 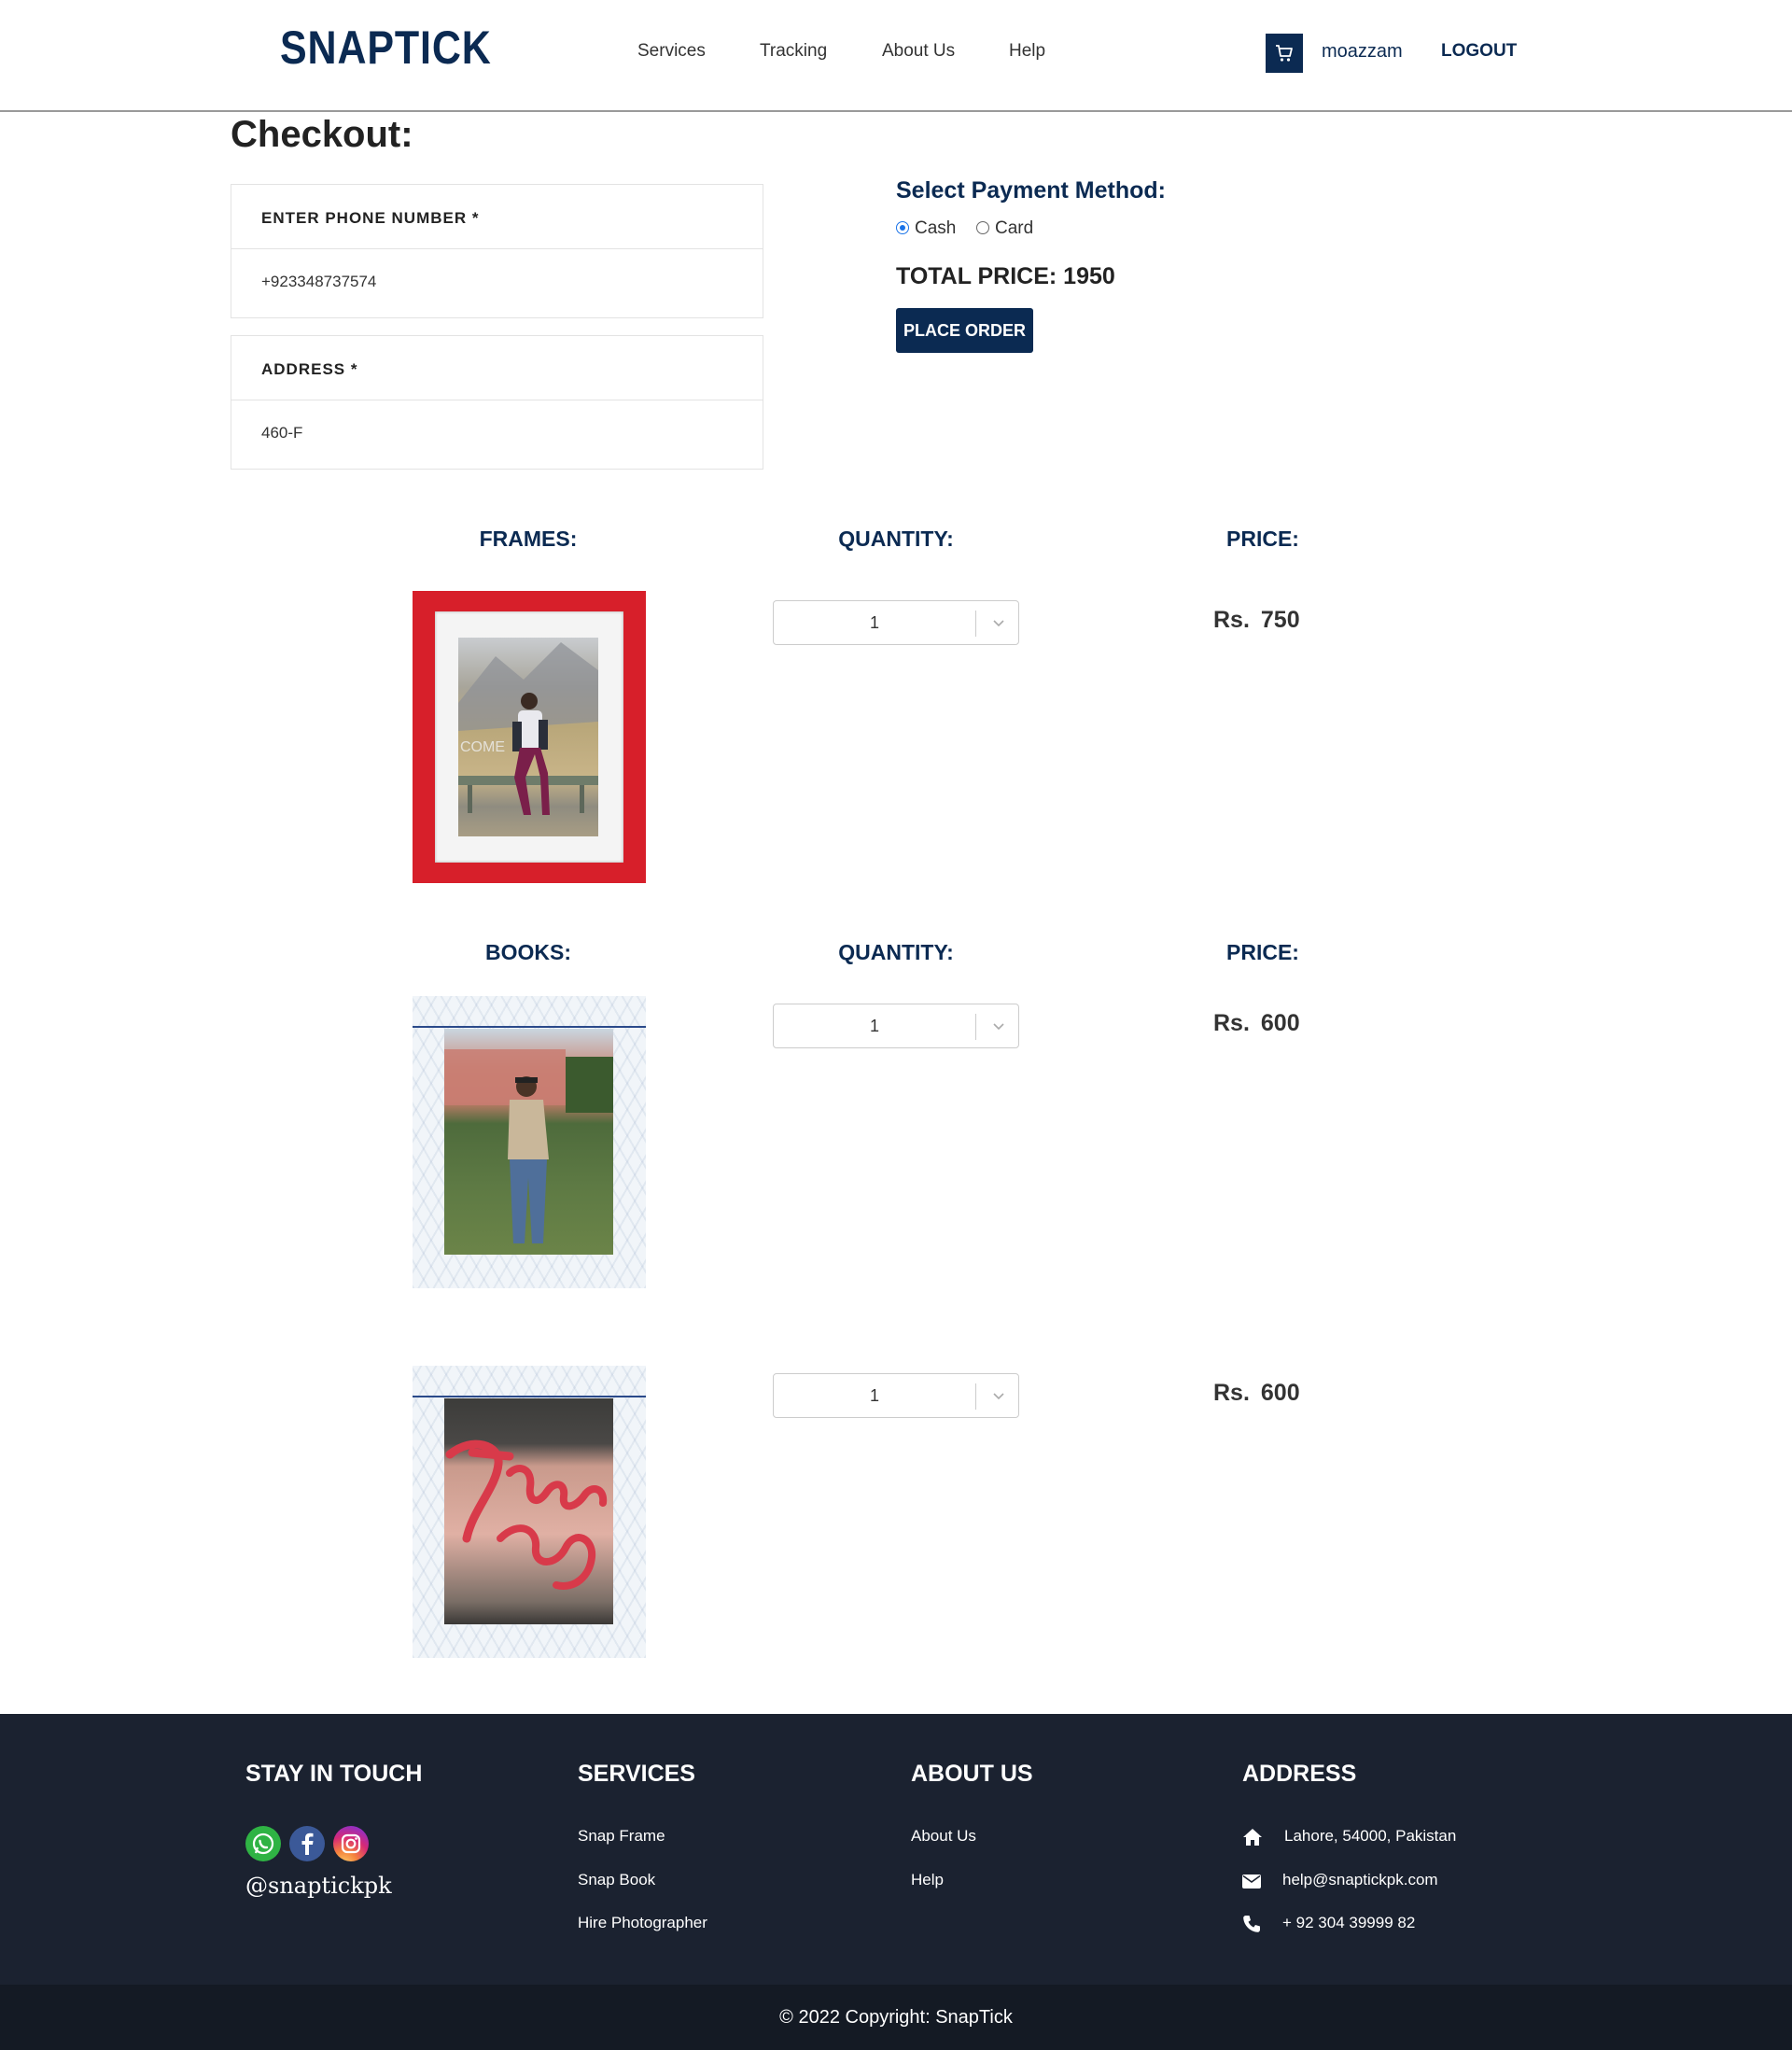 I want to click on frame-mat: COME, so click(x=529, y=737).